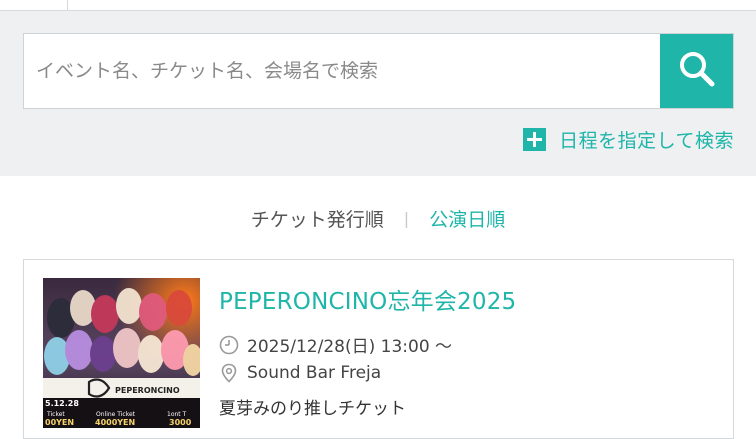  Describe the element at coordinates (62, 403) in the screenshot. I see `svg-text: 5.12.28` at that location.